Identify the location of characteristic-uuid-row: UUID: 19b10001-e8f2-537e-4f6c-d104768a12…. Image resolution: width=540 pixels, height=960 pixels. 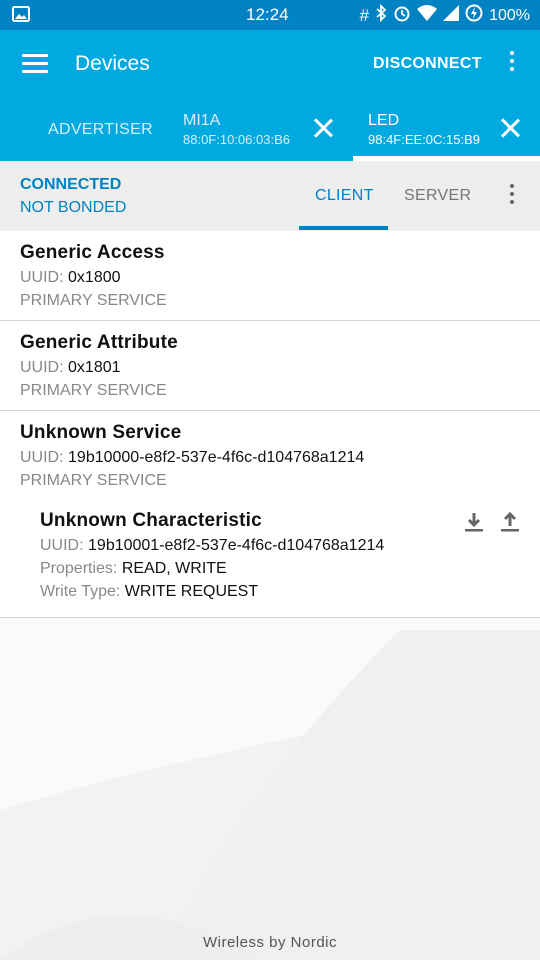
(280, 546).